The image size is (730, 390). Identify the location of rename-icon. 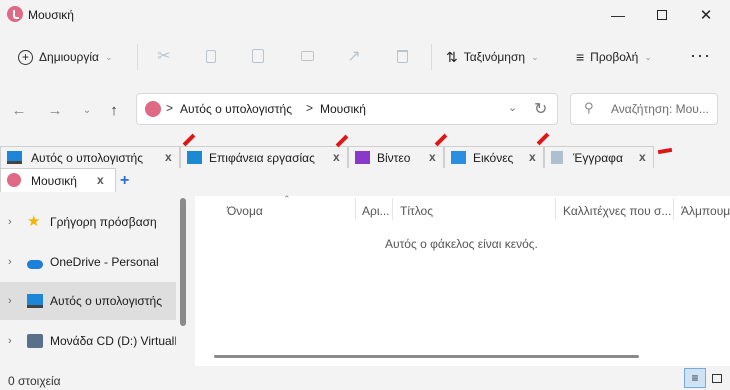
(307, 56).